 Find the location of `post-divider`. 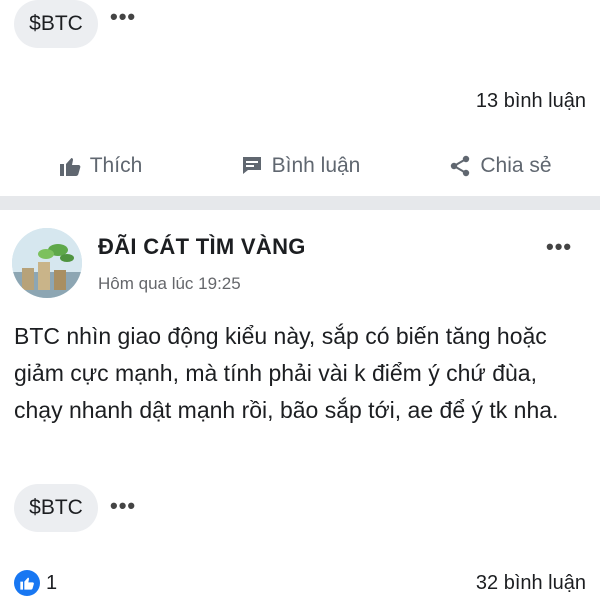

post-divider is located at coordinates (300, 203).